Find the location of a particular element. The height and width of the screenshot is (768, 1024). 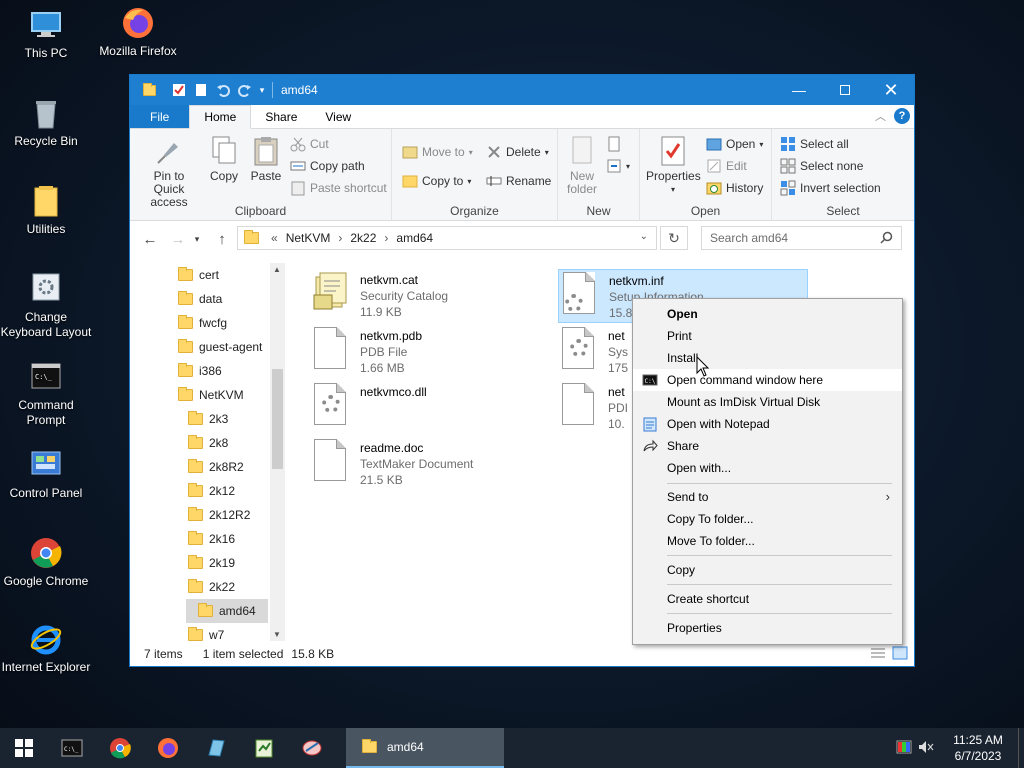

scroll-down-arrow: ▼ is located at coordinates (277, 634).